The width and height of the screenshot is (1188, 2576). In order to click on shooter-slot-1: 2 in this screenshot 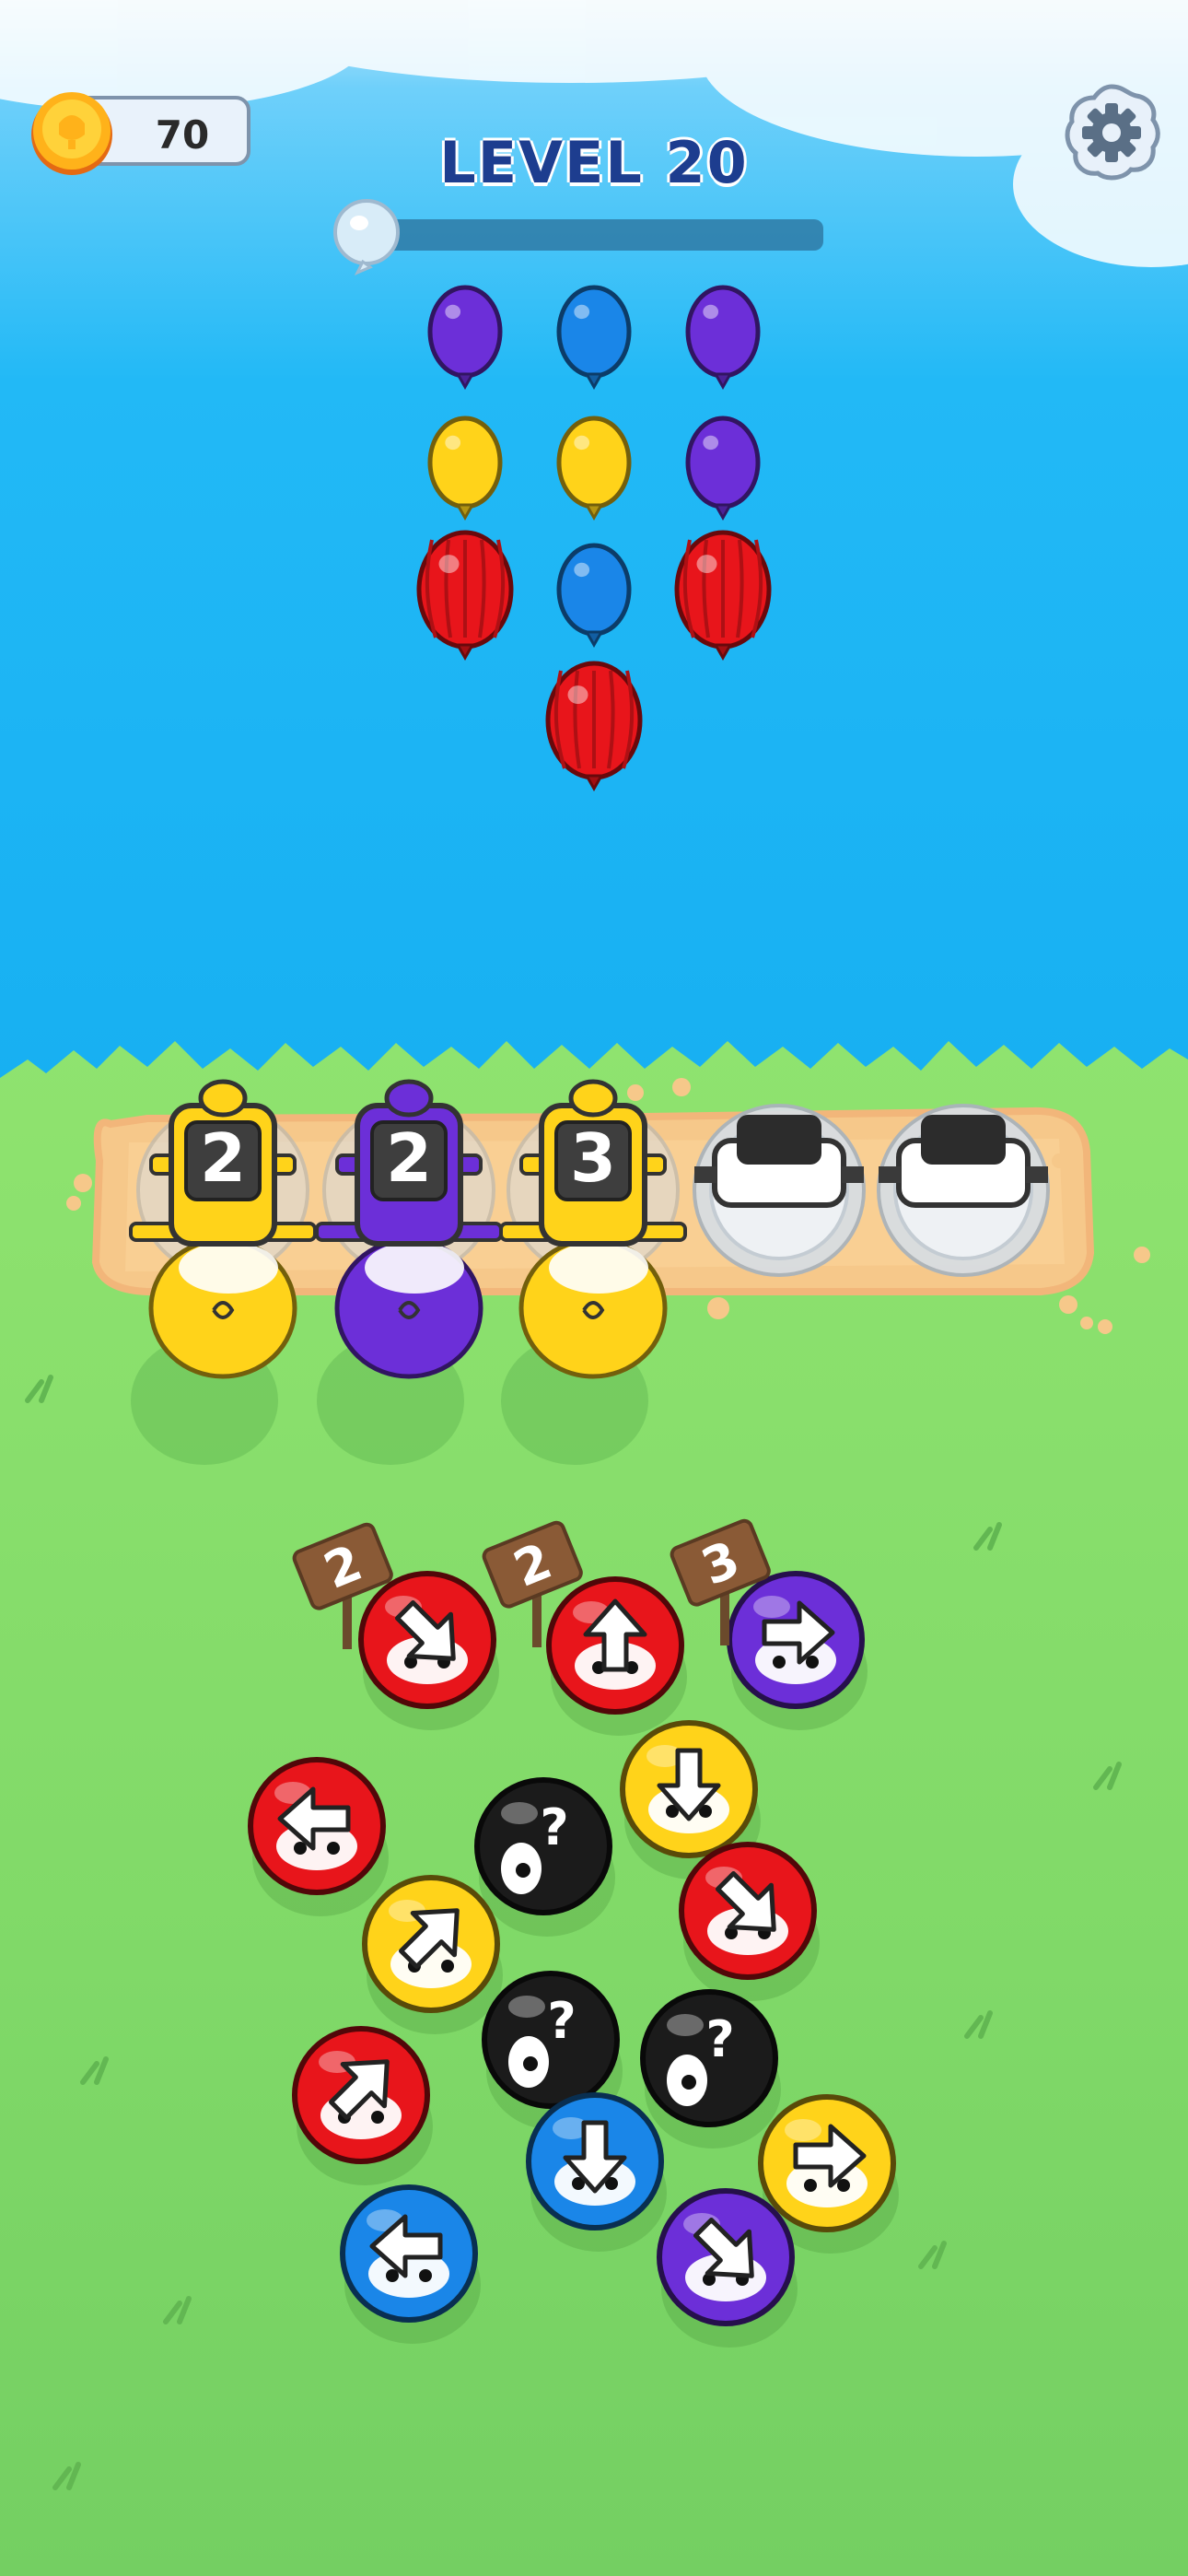, I will do `click(223, 1272)`.